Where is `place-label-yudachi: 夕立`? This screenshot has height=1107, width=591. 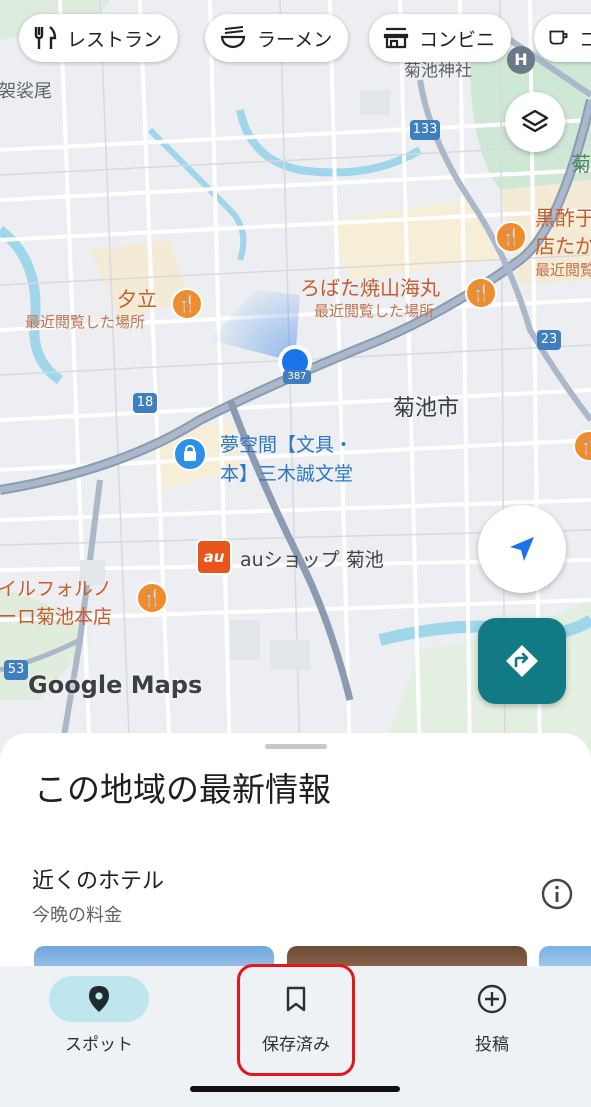
place-label-yudachi: 夕立 is located at coordinates (137, 297).